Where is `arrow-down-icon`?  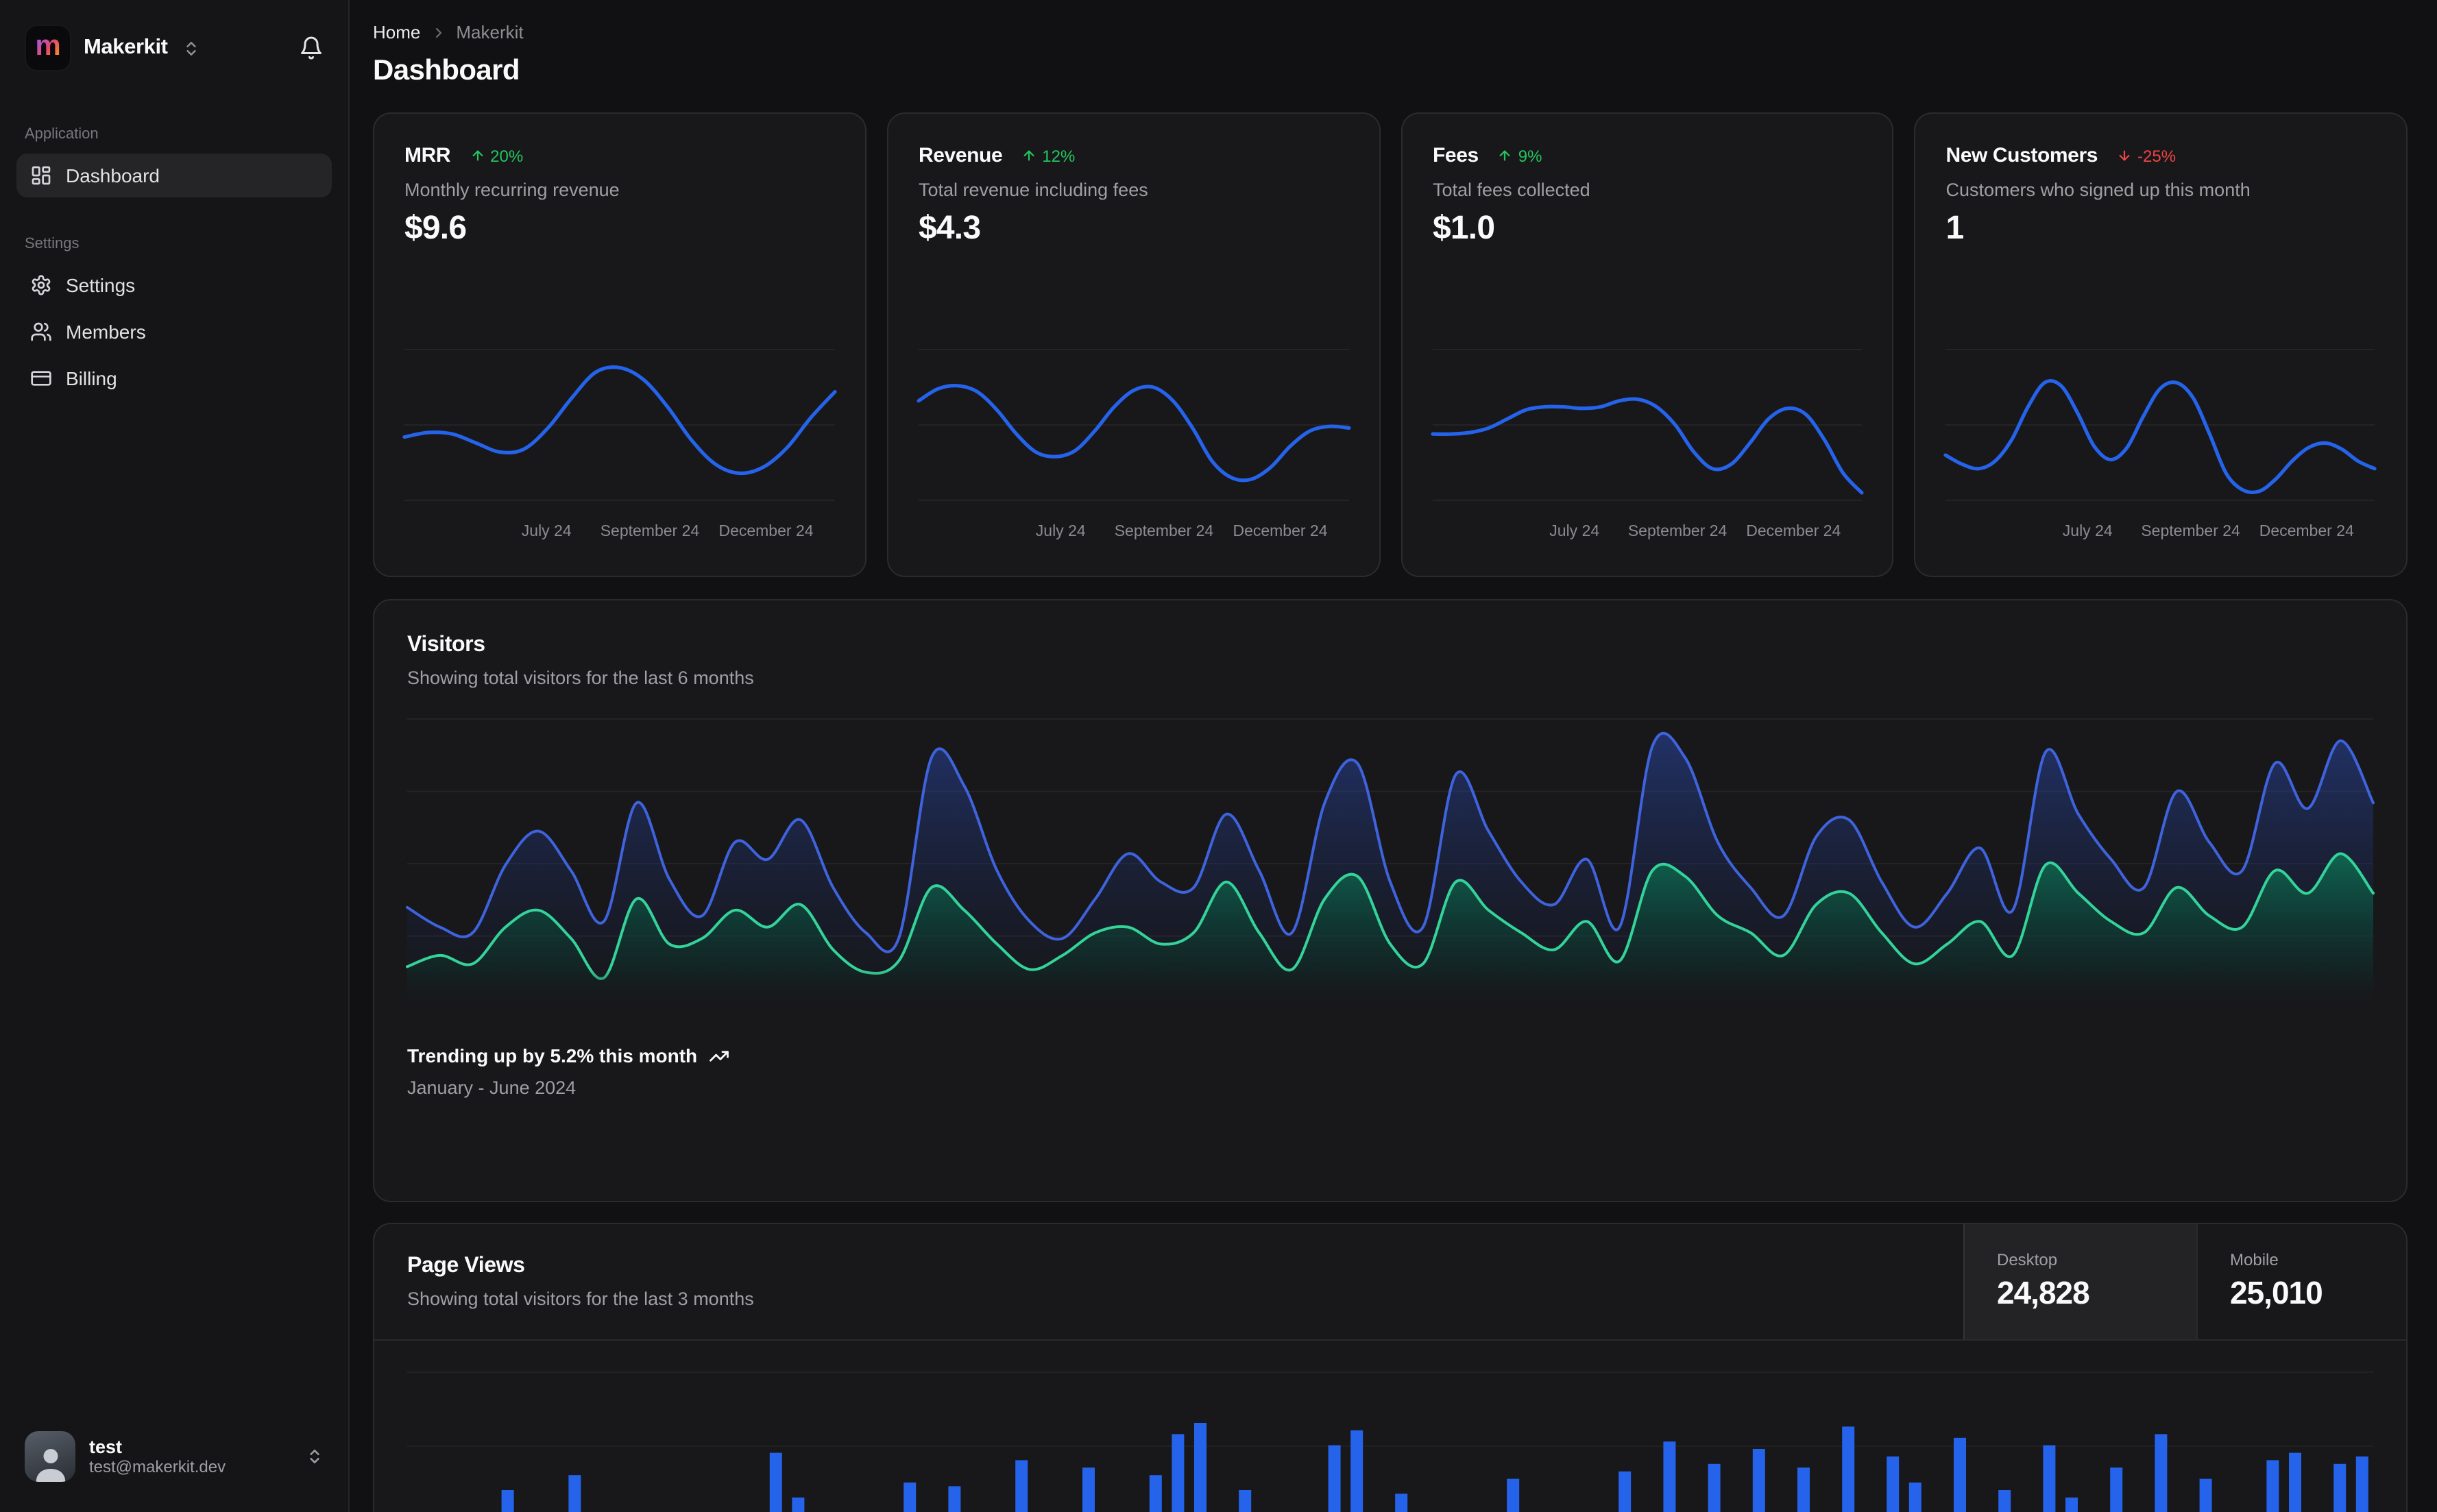 arrow-down-icon is located at coordinates (2124, 156).